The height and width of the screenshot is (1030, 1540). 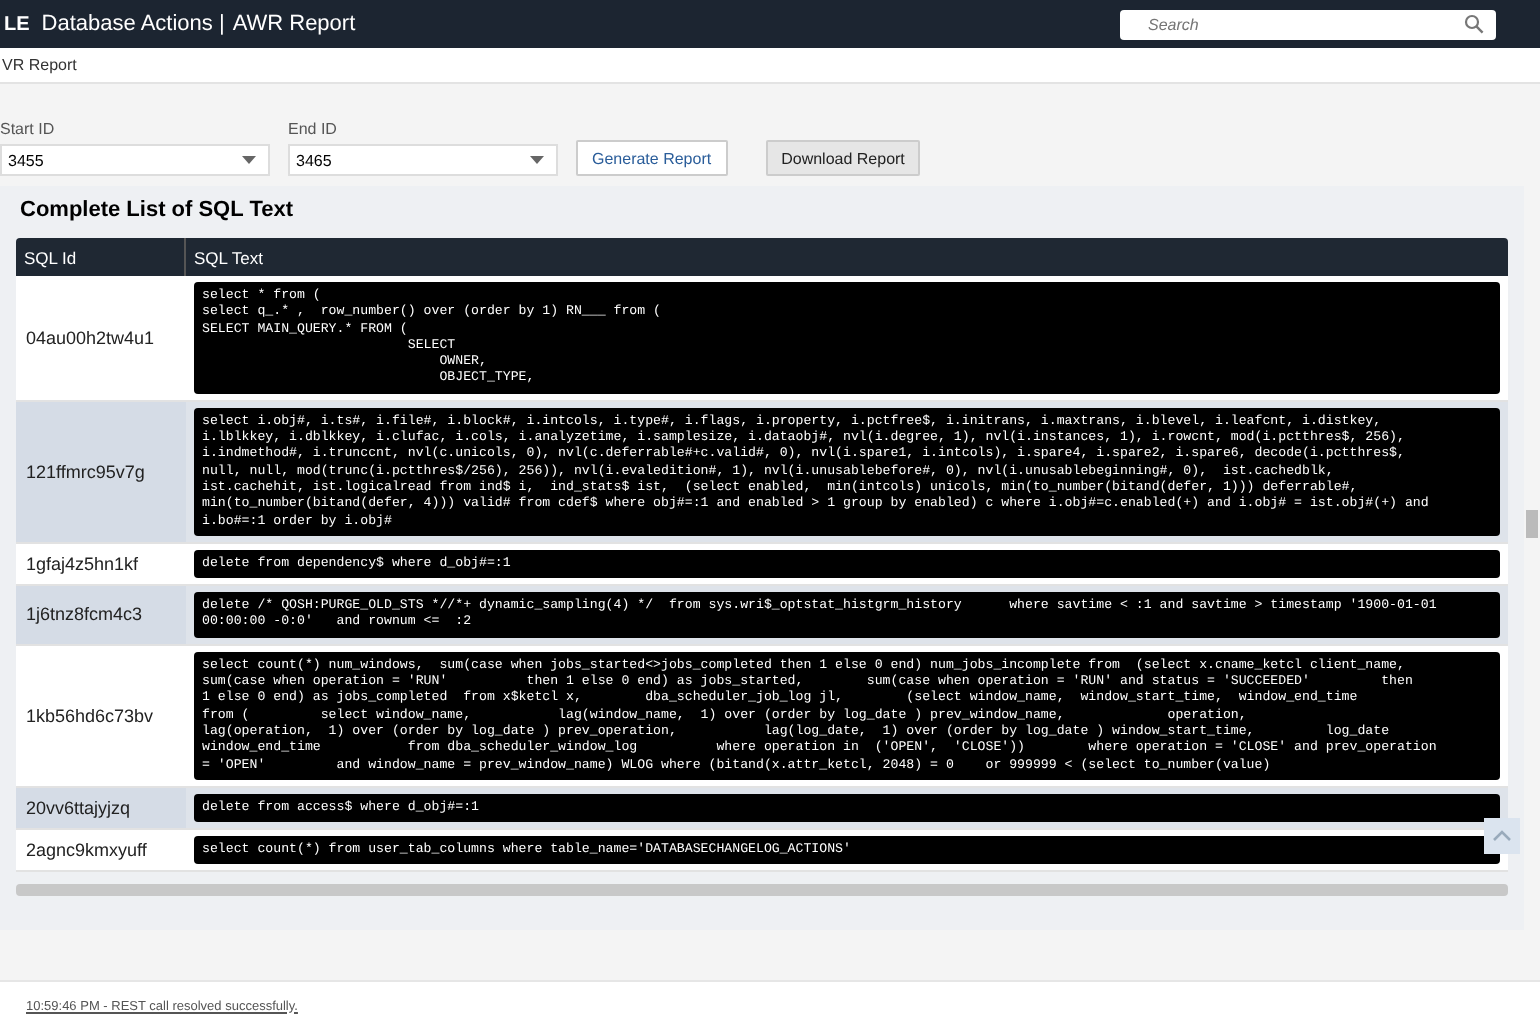 What do you see at coordinates (101, 564) in the screenshot?
I see `sql-id-cell: 1gfaj4z5hn1kf` at bounding box center [101, 564].